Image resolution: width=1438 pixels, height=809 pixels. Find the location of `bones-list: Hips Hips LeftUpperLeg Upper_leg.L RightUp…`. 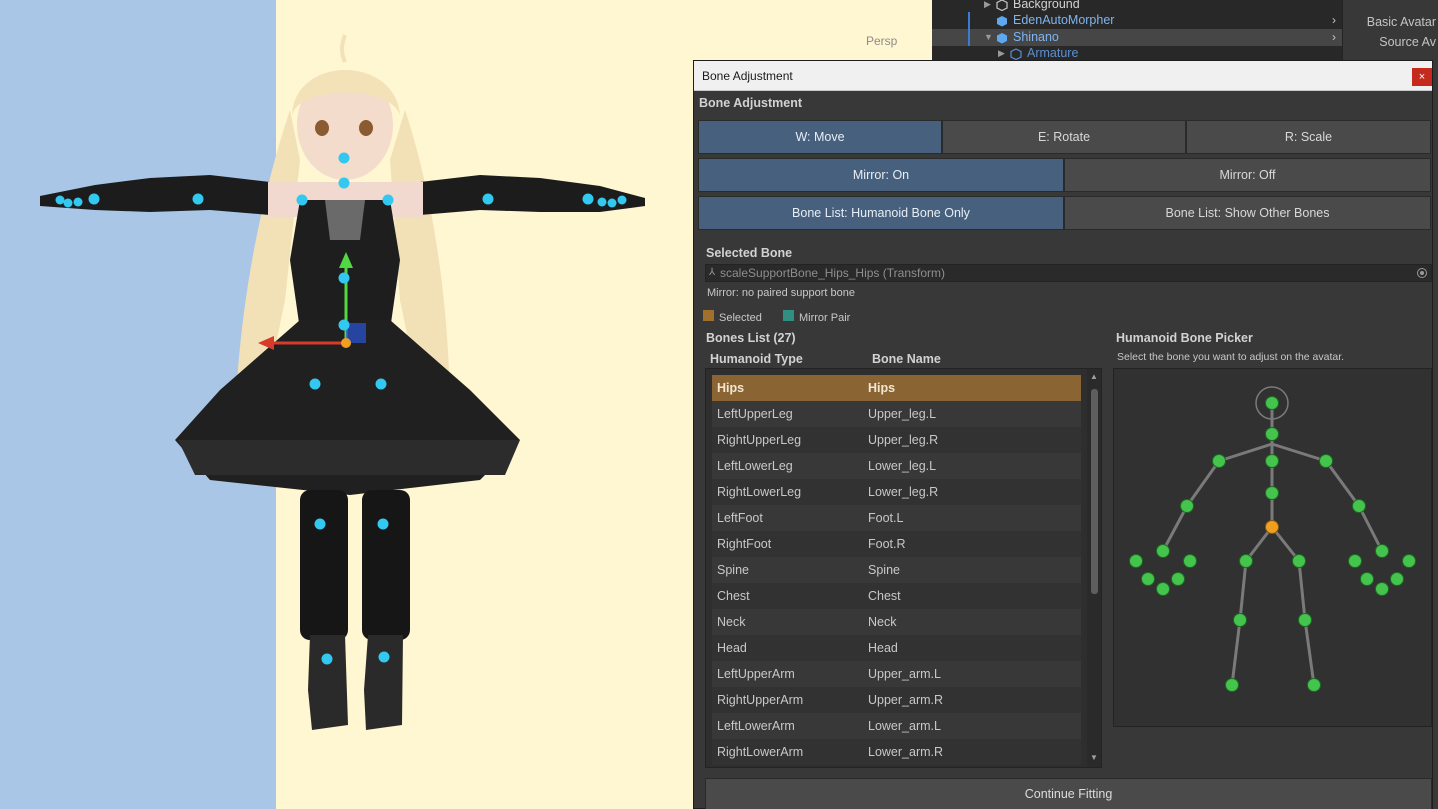

bones-list: Hips Hips LeftUpperLeg Upper_leg.L RightUp… is located at coordinates (903, 568).